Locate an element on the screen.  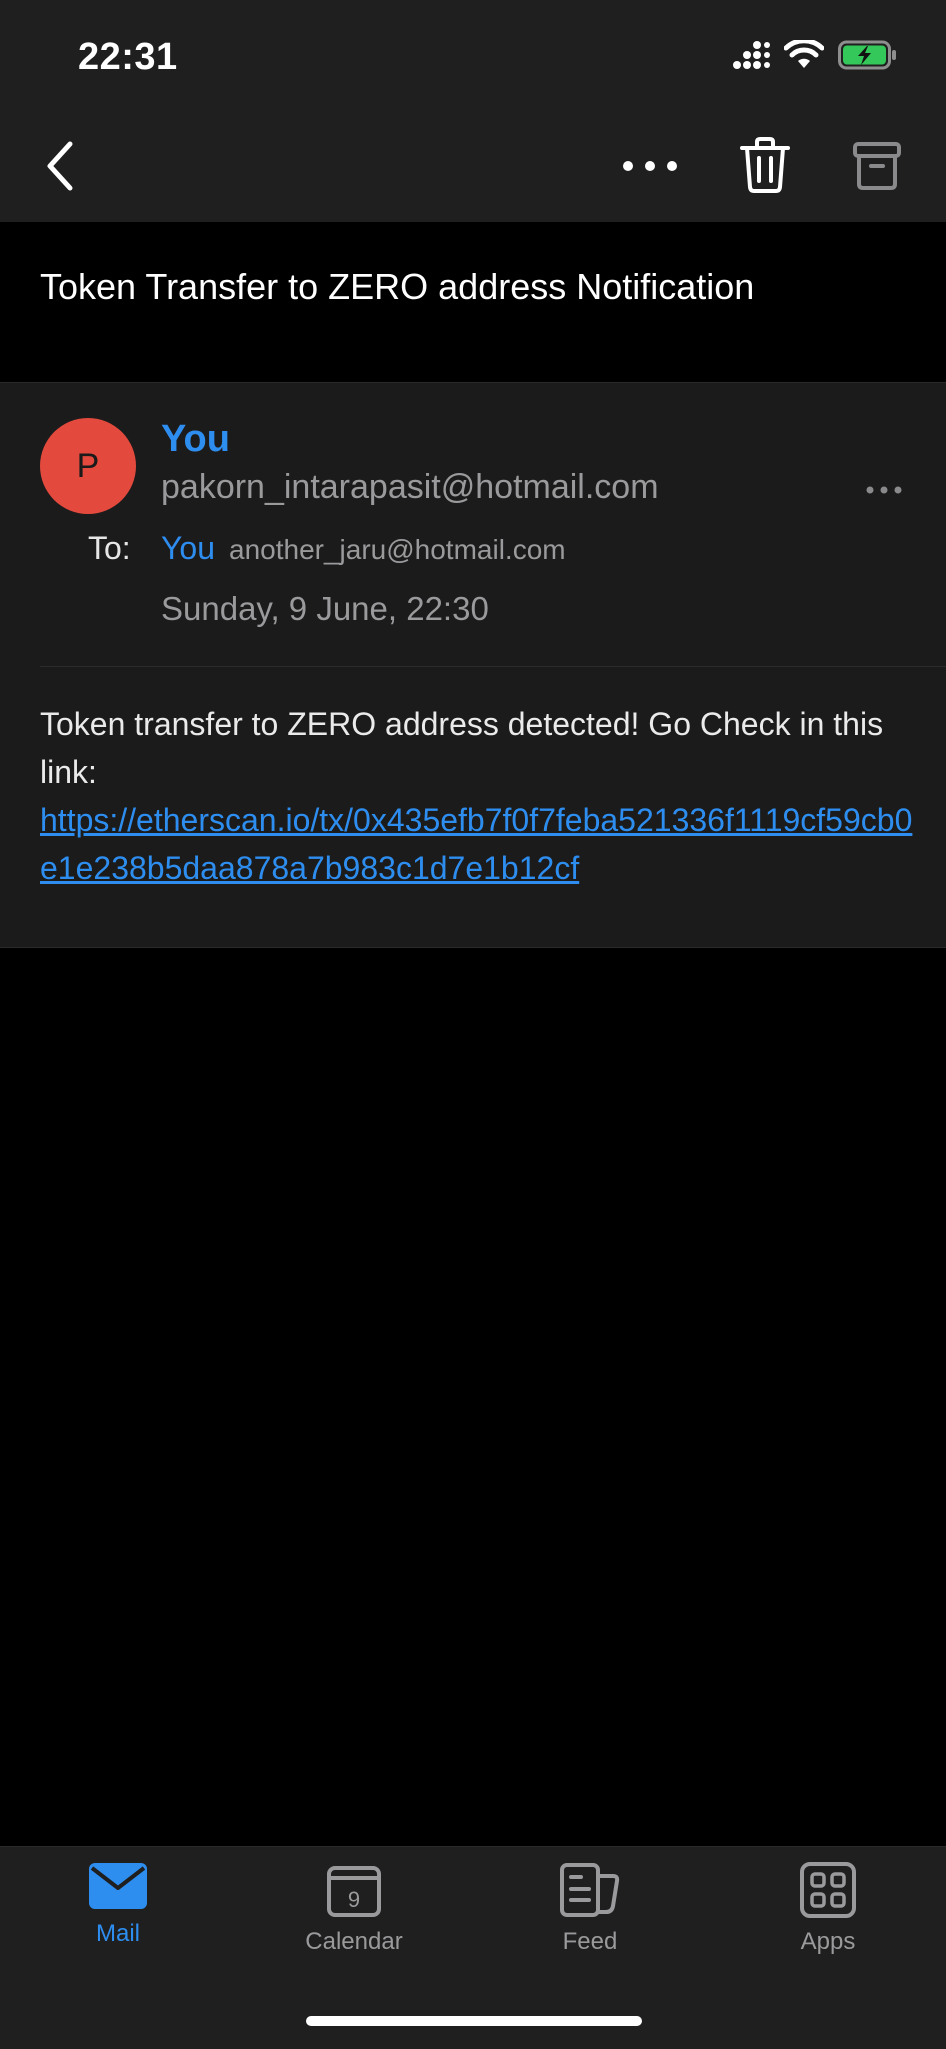
avatar-initial: P is located at coordinates (88, 465).